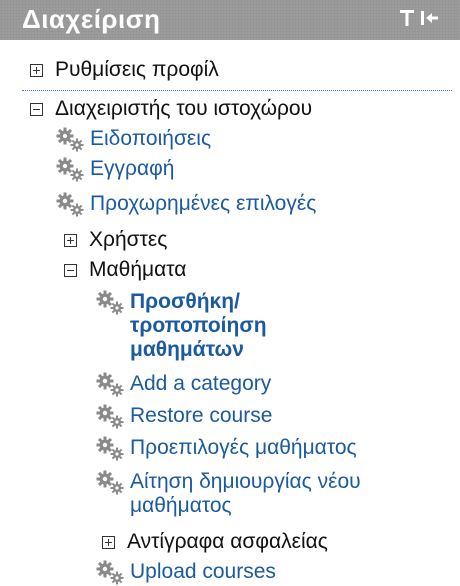 This screenshot has height=586, width=460. Describe the element at coordinates (203, 572) in the screenshot. I see `tree-item-label: Upload courses` at that location.